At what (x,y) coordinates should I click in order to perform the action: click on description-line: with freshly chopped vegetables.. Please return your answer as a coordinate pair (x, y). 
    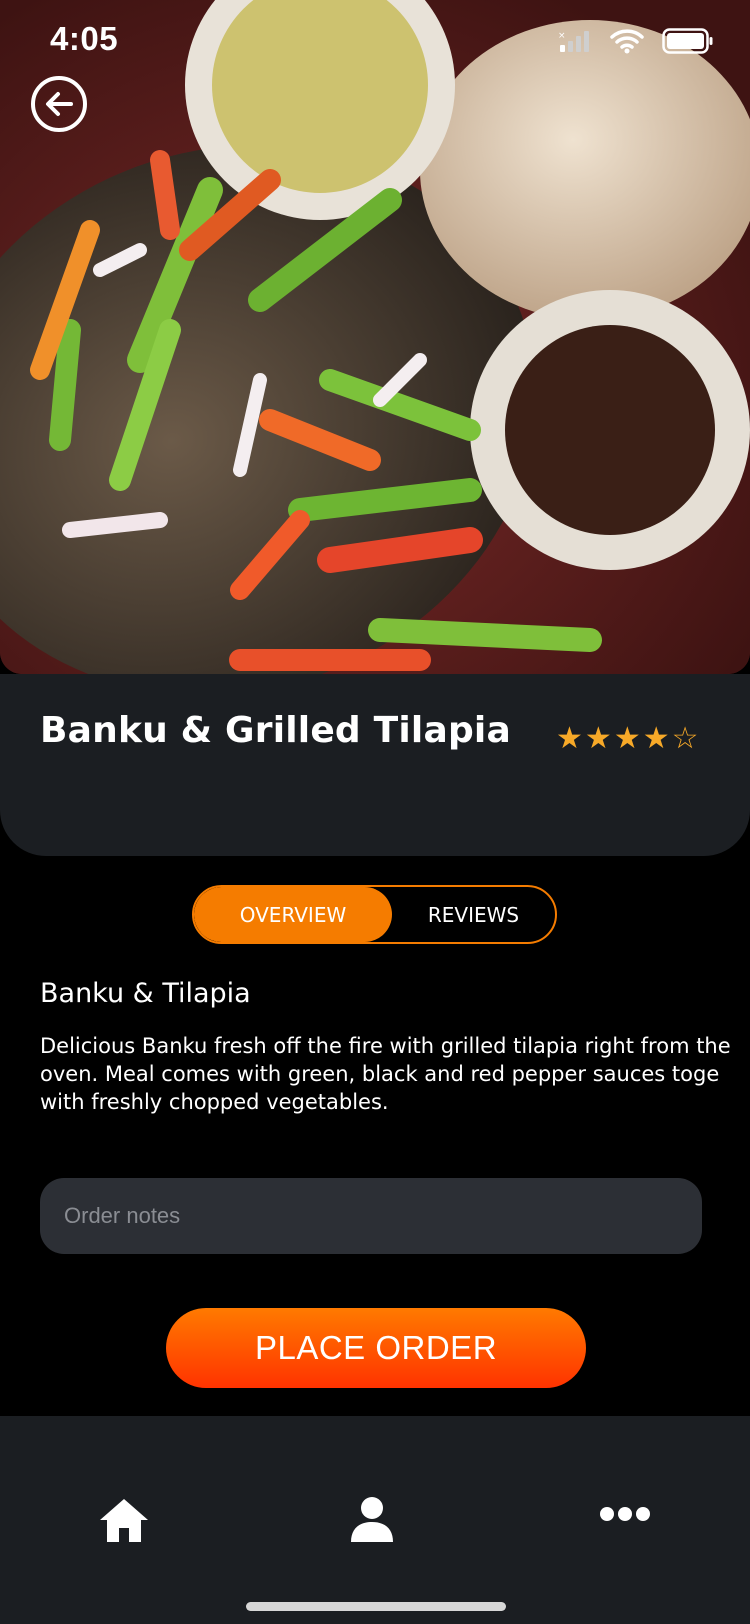
    Looking at the image, I should click on (214, 1102).